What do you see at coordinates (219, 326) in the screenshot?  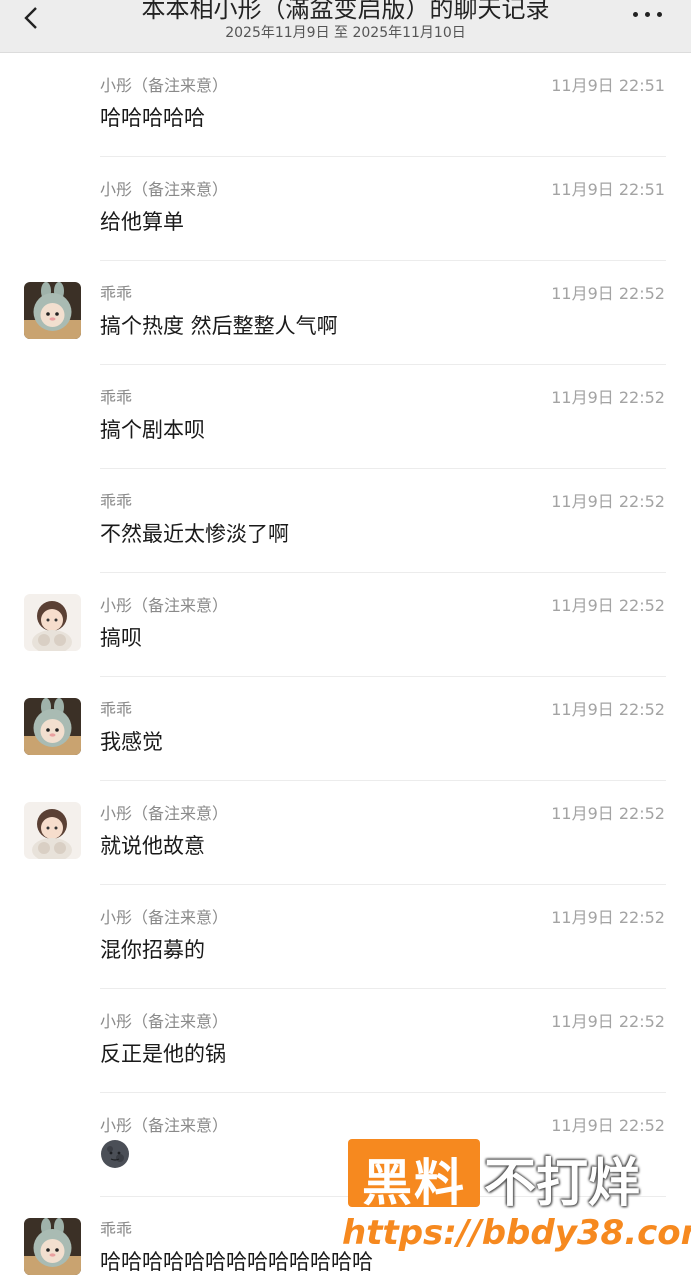 I see `message-text: 搞个热度 然后整整人气啊` at bounding box center [219, 326].